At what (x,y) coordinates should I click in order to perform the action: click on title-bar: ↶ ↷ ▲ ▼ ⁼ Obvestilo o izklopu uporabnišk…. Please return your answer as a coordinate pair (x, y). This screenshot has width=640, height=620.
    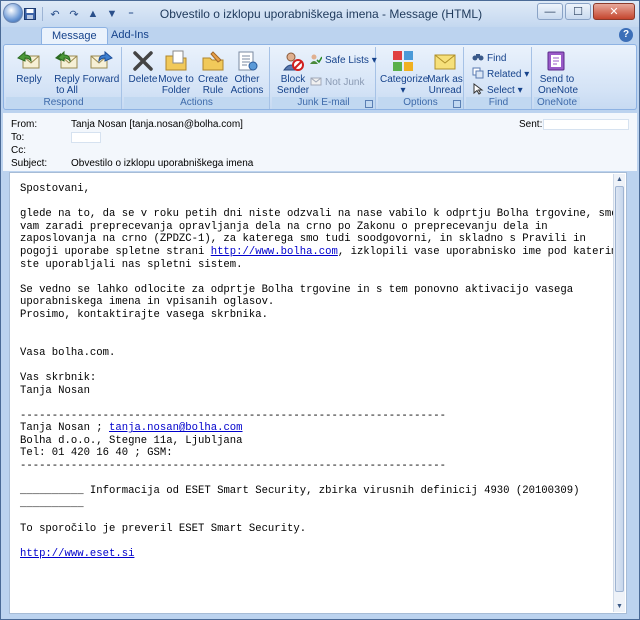
    Looking at the image, I should click on (320, 14).